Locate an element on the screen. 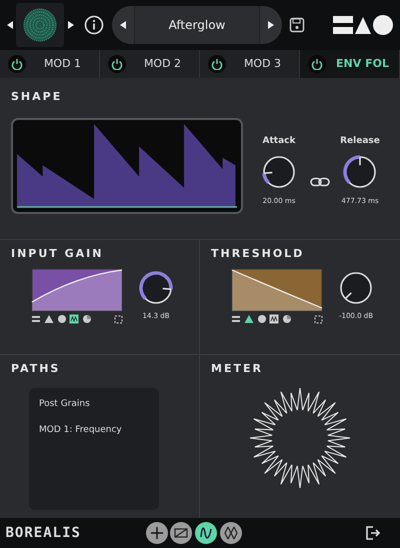  cross-icon is located at coordinates (231, 533).